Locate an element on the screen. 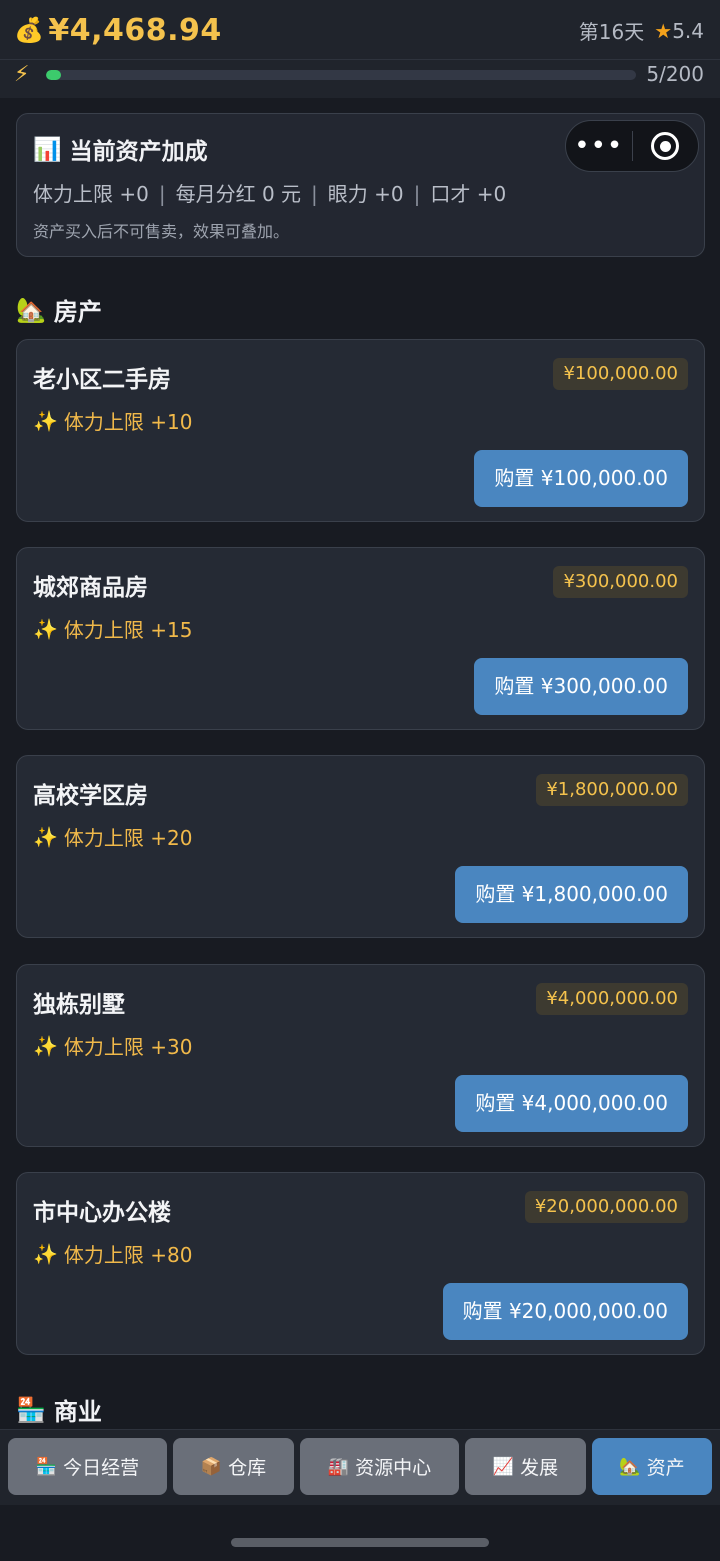 Image resolution: width=720 pixels, height=1561 pixels. effect-text: 体力上限 +20 is located at coordinates (128, 838).